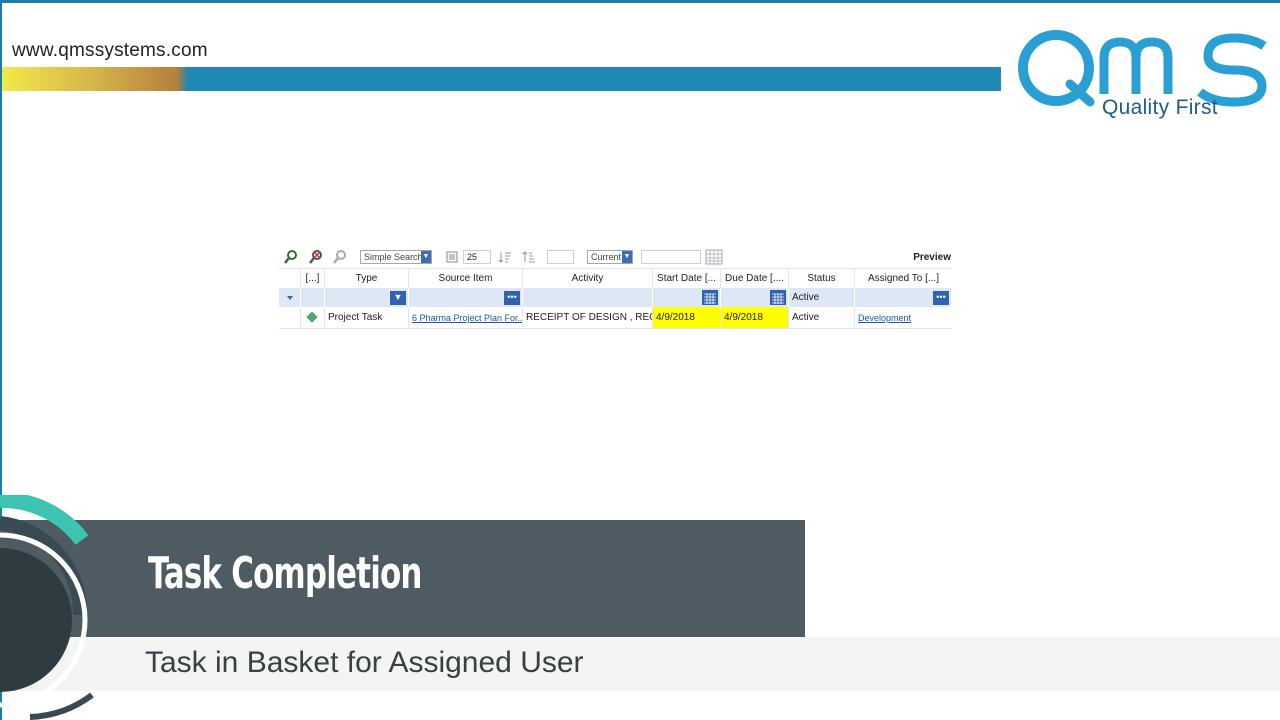 The width and height of the screenshot is (1280, 720). What do you see at coordinates (291, 257) in the screenshot?
I see `search-icon` at bounding box center [291, 257].